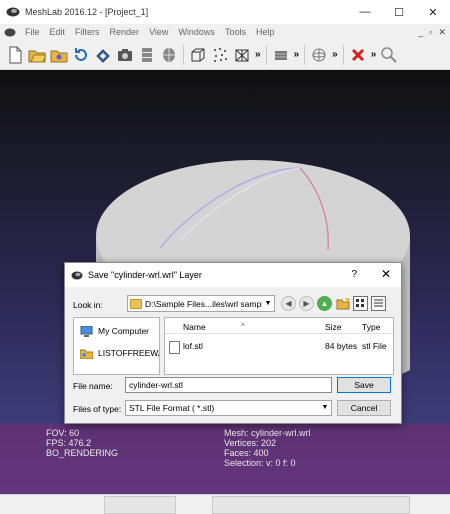 The height and width of the screenshot is (514, 450). Describe the element at coordinates (324, 303) in the screenshot. I see `parent-directory-icon: ▲` at that location.